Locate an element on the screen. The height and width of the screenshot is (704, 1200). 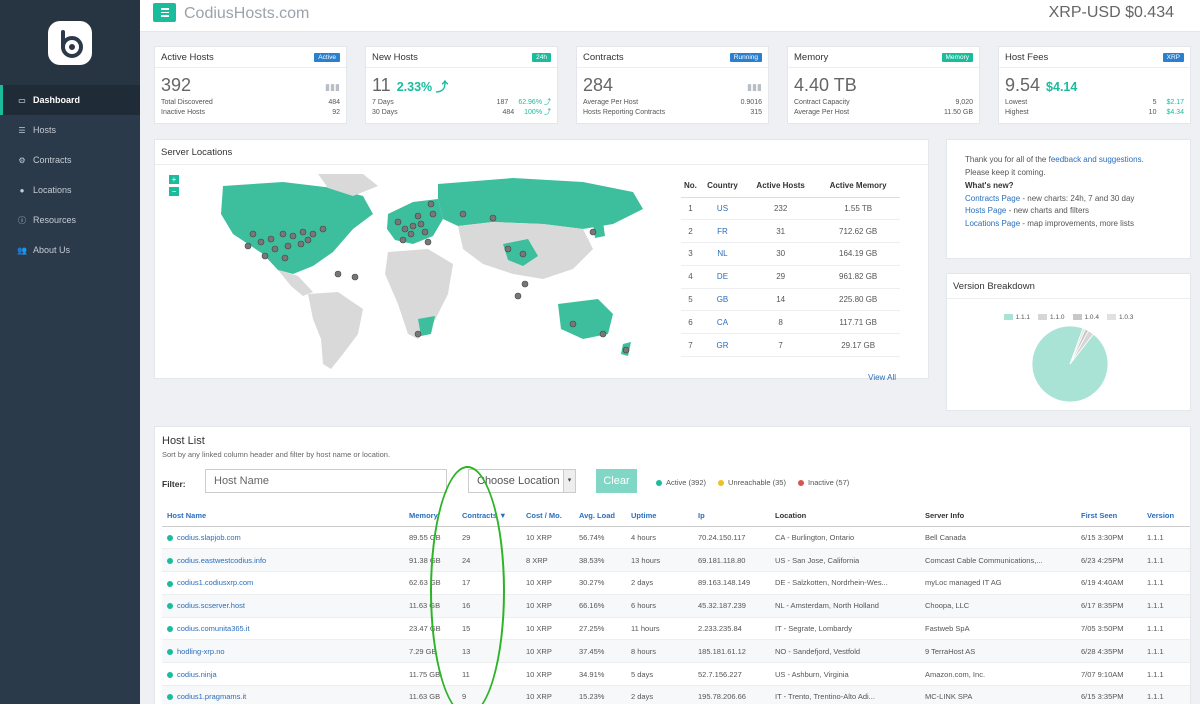
host-name: hodling-xrp.no is located at coordinates (201, 651).